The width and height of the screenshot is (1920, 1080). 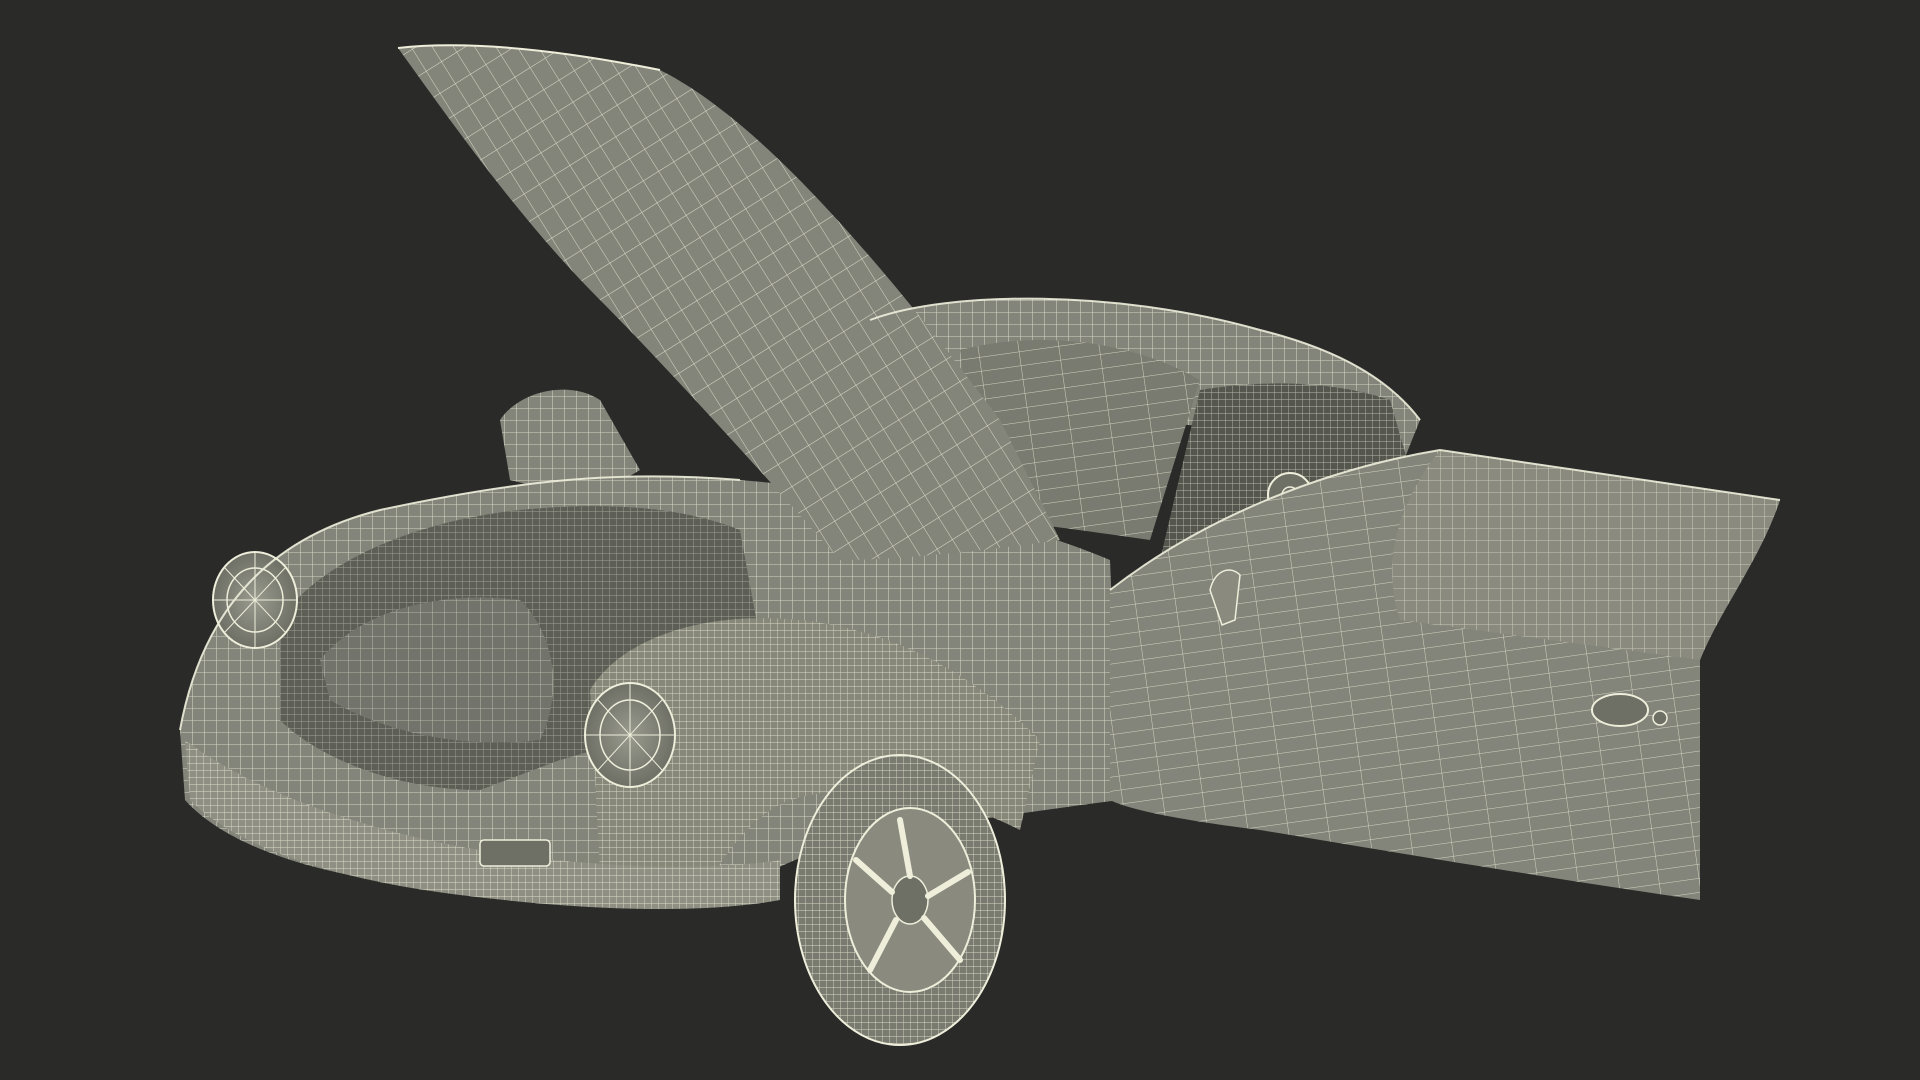 What do you see at coordinates (900, 900) in the screenshot?
I see `front-wheel` at bounding box center [900, 900].